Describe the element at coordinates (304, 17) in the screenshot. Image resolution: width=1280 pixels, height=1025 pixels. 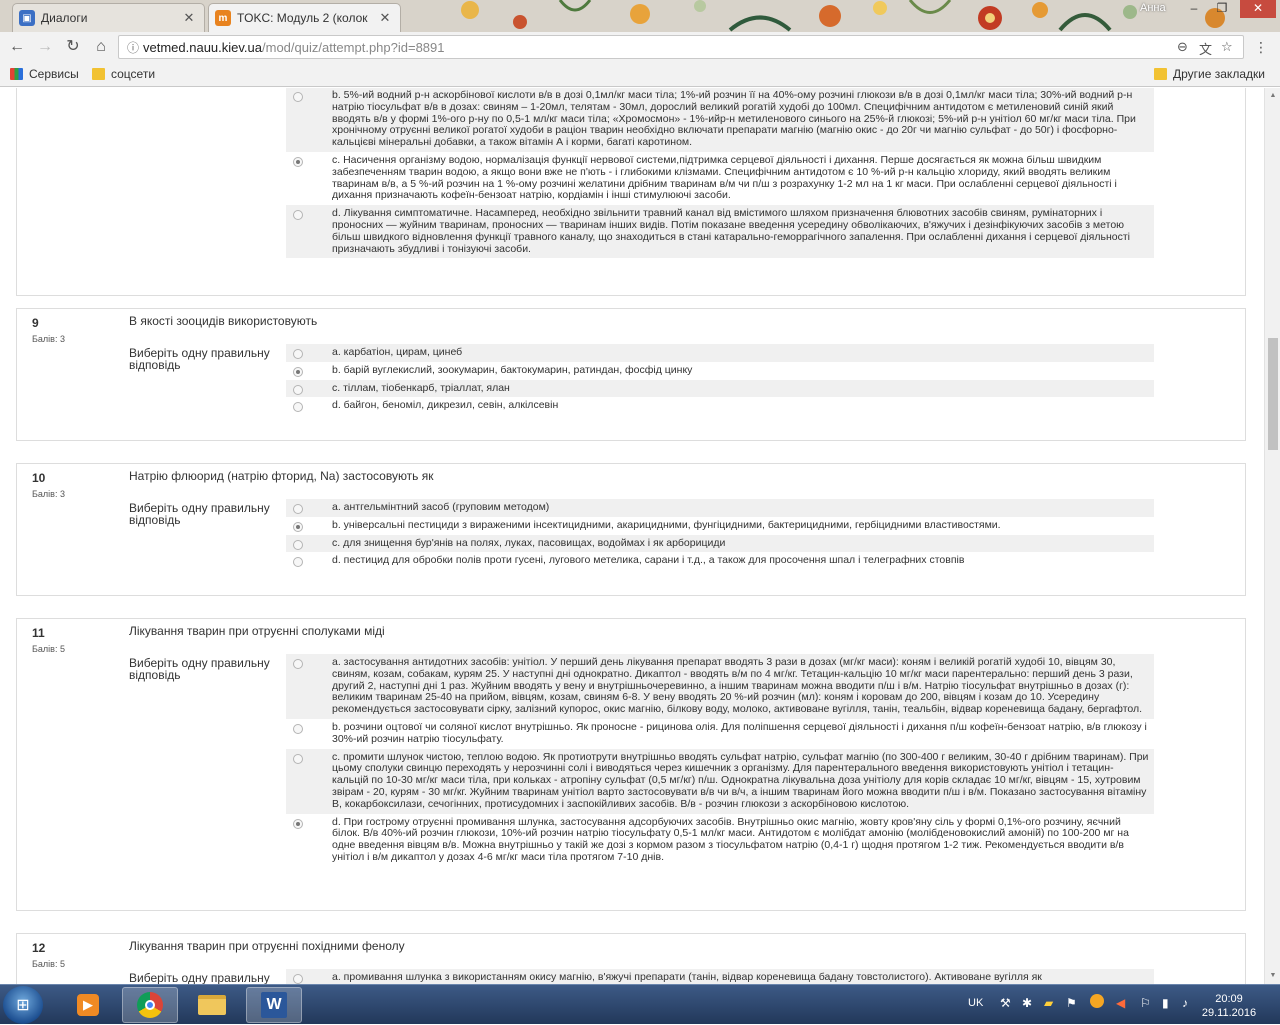
I see `tab-quiz: m TOKC: Модуль 2 (колок ✕` at that location.